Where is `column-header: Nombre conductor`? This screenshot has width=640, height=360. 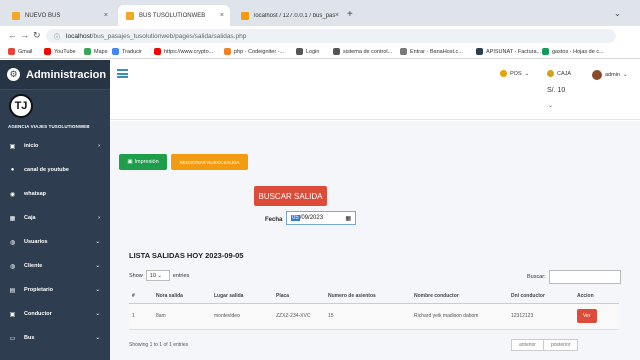
column-header: Nombre conductor is located at coordinates (459, 296).